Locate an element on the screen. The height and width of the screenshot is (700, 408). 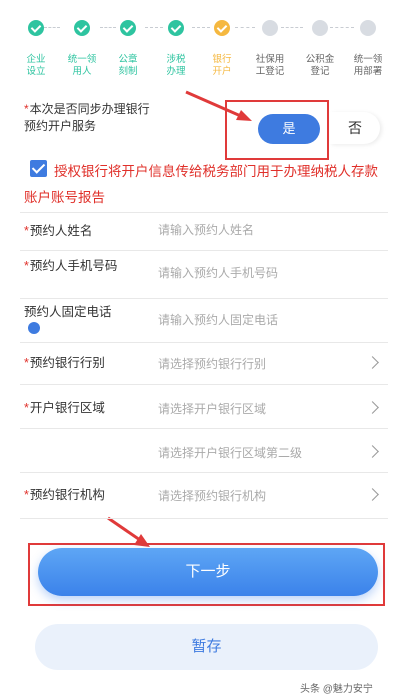
step-label: 公章 刻制 is located at coordinates (128, 65).